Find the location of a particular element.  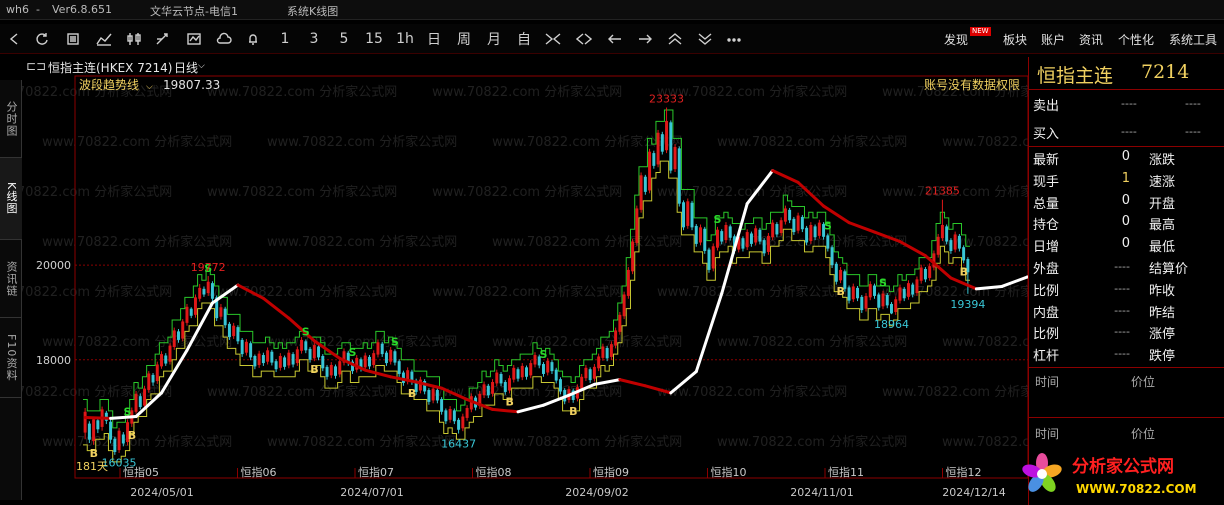

chevron-down-icon: ⌵ is located at coordinates (201, 66).